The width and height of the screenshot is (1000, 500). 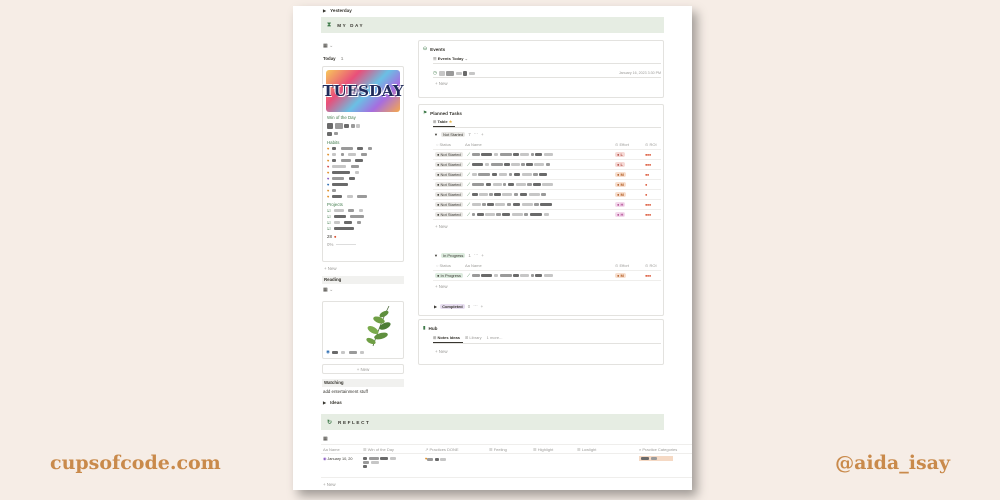 I want to click on group-not-started-label: Not Started, so click(x=453, y=134).